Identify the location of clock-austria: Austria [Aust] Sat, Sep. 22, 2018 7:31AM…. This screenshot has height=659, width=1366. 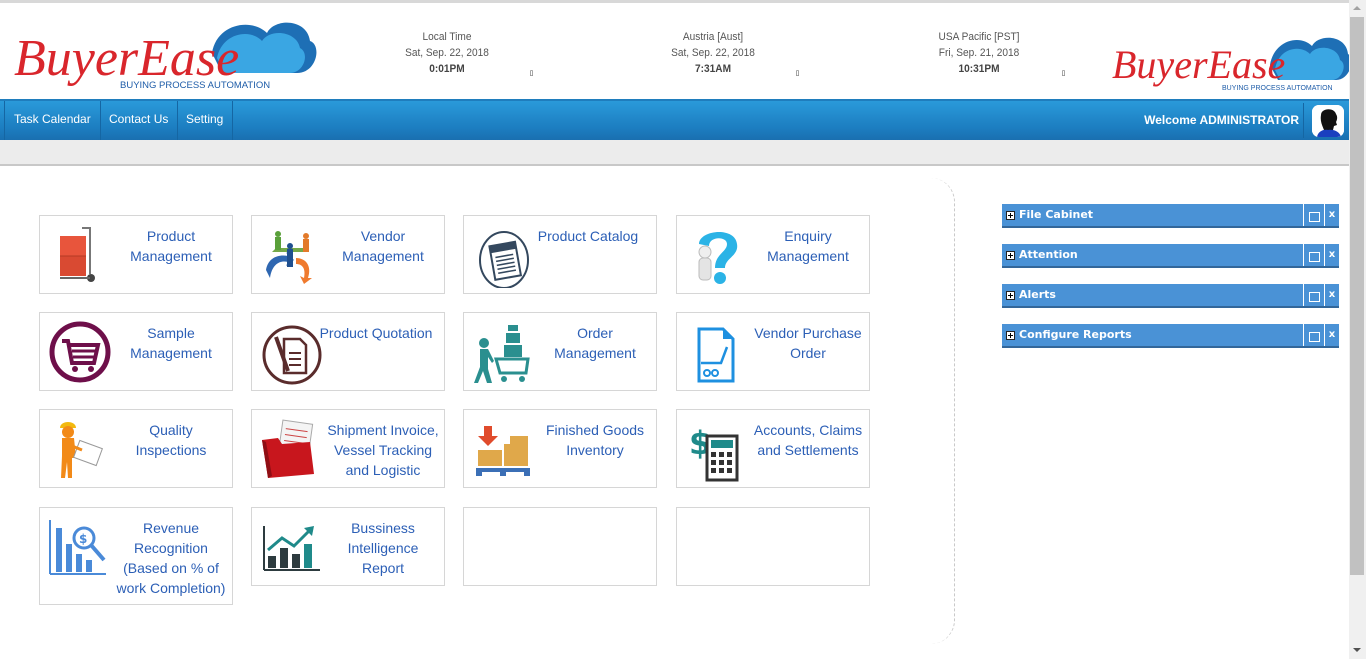
(713, 53).